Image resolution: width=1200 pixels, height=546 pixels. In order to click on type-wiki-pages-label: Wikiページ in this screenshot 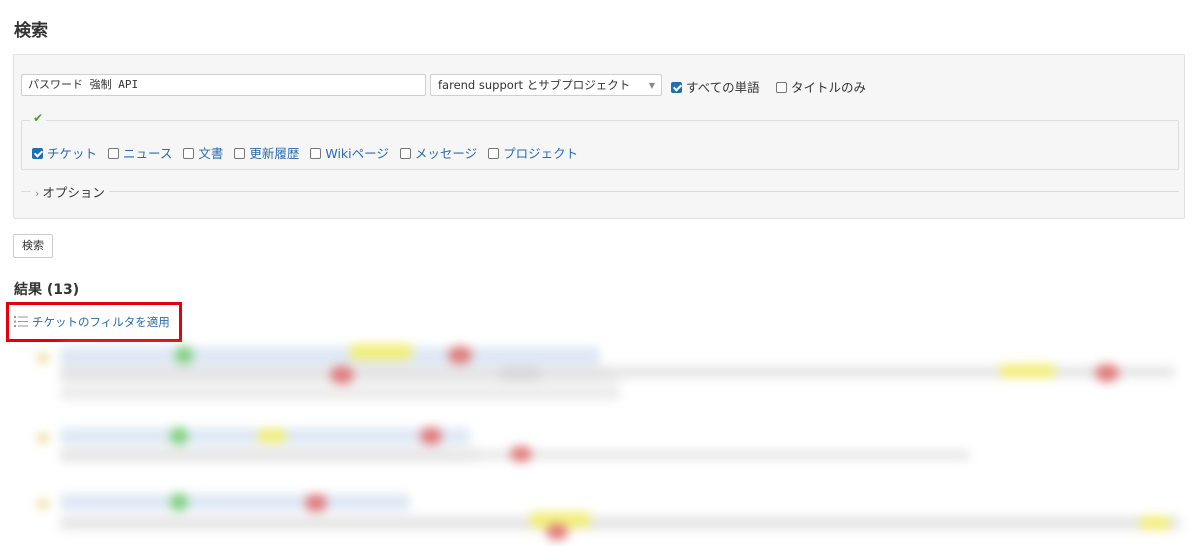, I will do `click(357, 153)`.